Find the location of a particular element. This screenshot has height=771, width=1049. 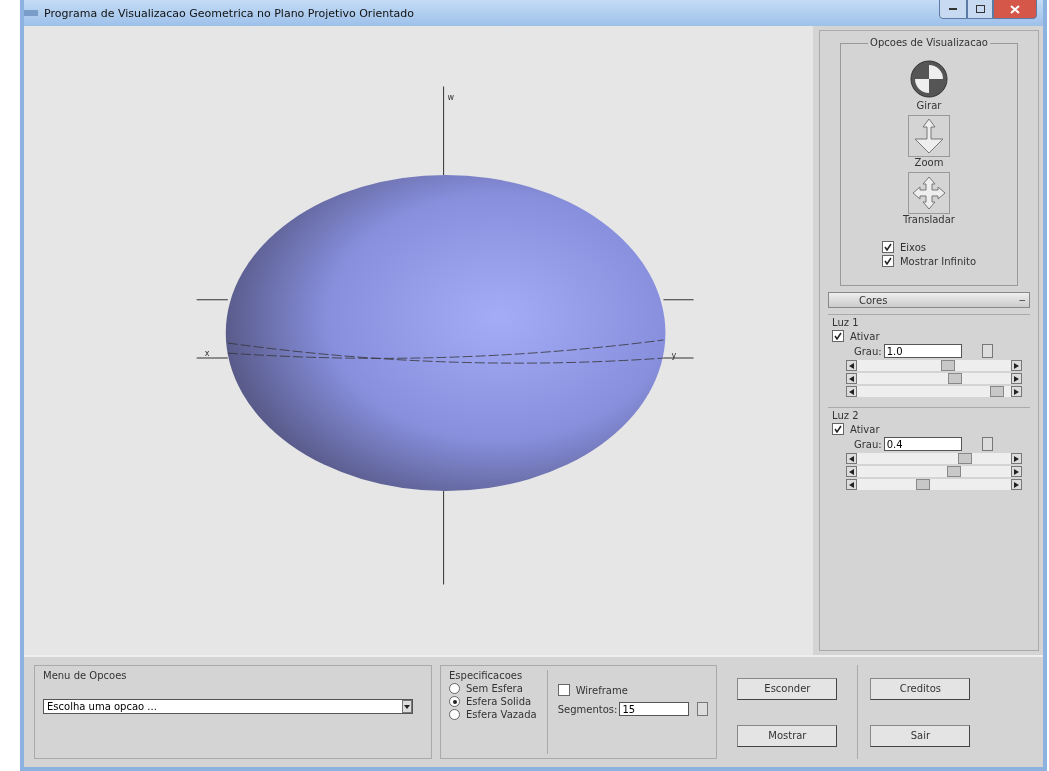

light-title: Luz 1 is located at coordinates (846, 322).